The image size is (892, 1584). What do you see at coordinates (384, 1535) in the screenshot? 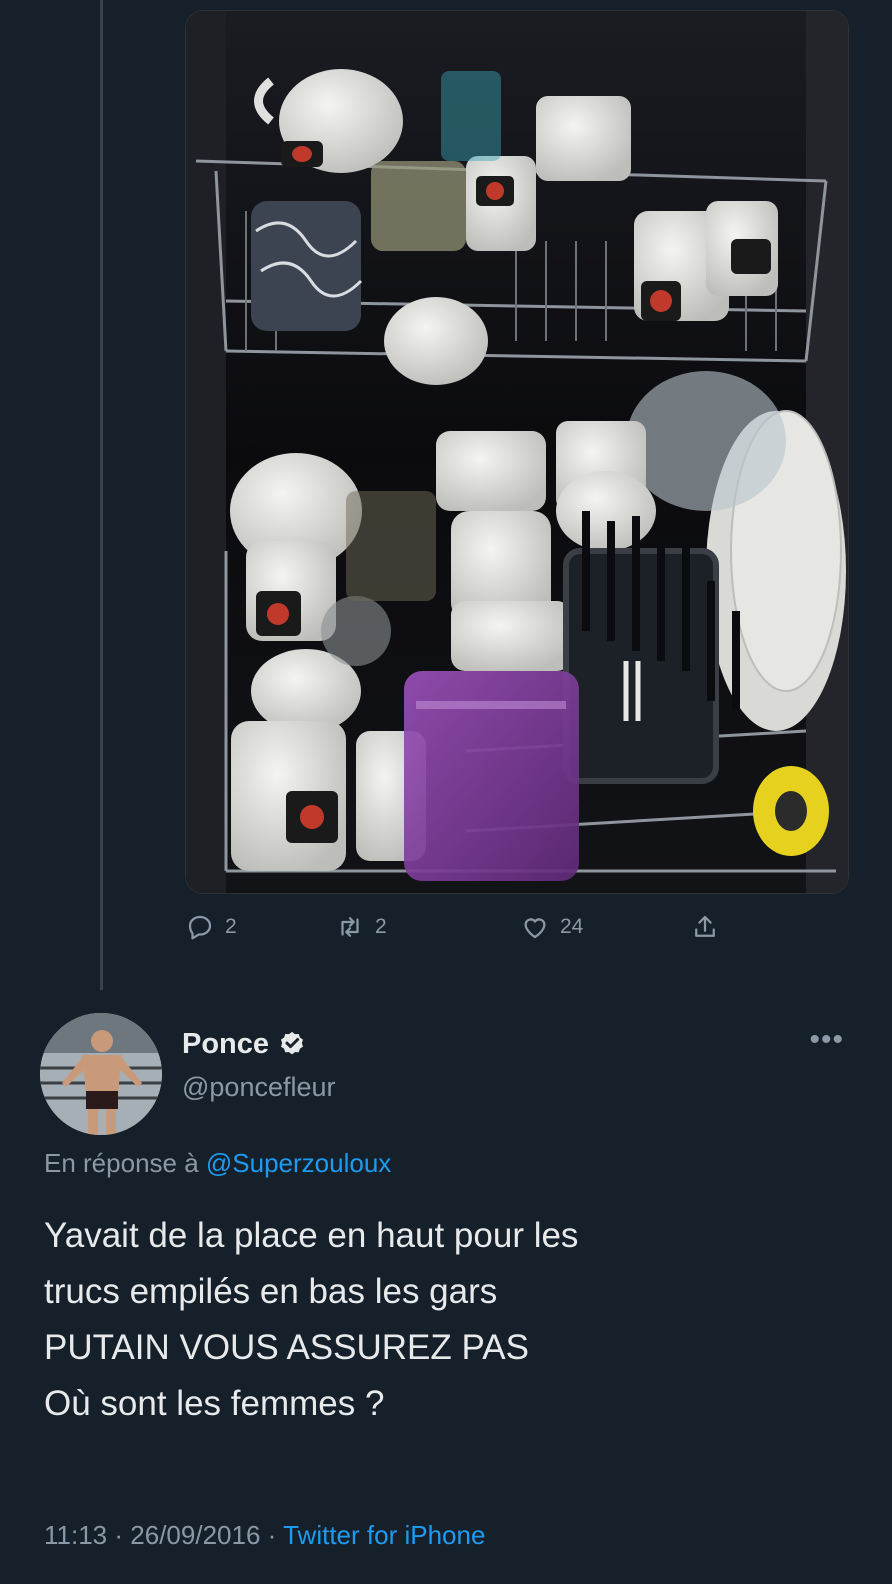
I see `tweet-source-link: Twitter for iPhone` at bounding box center [384, 1535].